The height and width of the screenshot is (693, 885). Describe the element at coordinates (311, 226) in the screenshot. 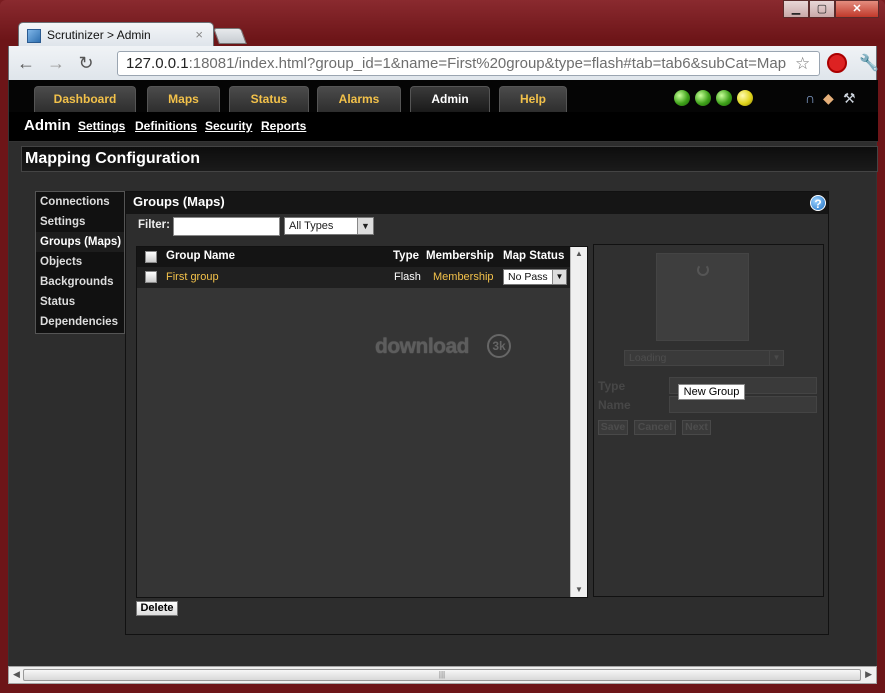

I see `type-filter-value: All Types` at that location.